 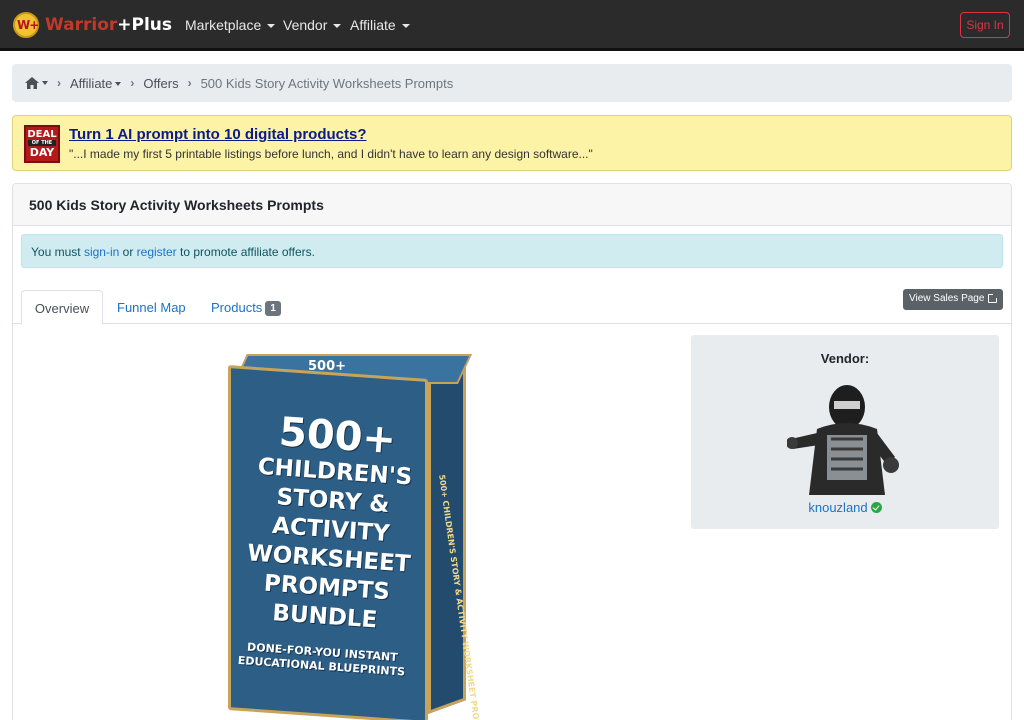 What do you see at coordinates (128, 252) in the screenshot?
I see `alert-or: or` at bounding box center [128, 252].